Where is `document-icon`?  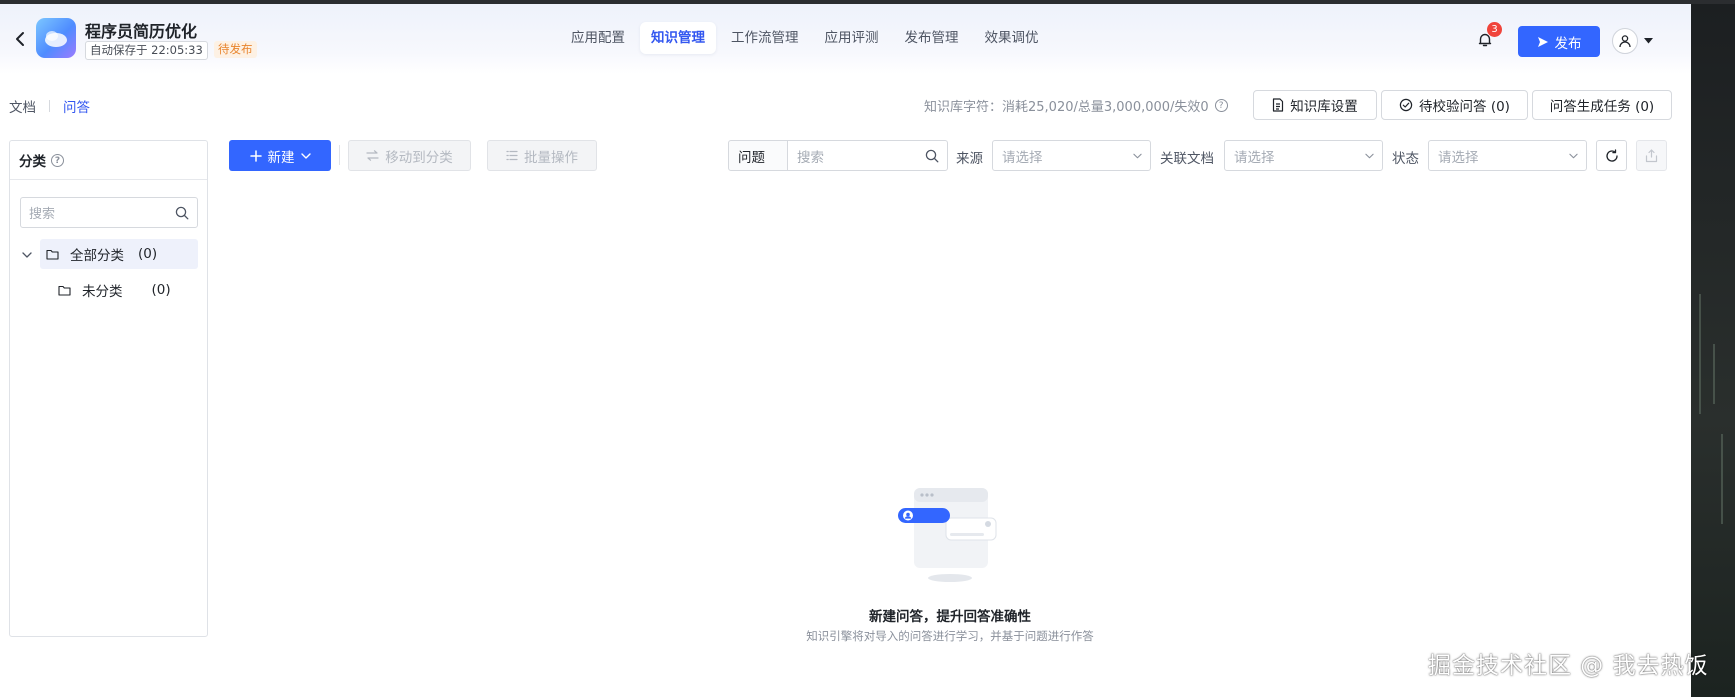
document-icon is located at coordinates (1278, 105).